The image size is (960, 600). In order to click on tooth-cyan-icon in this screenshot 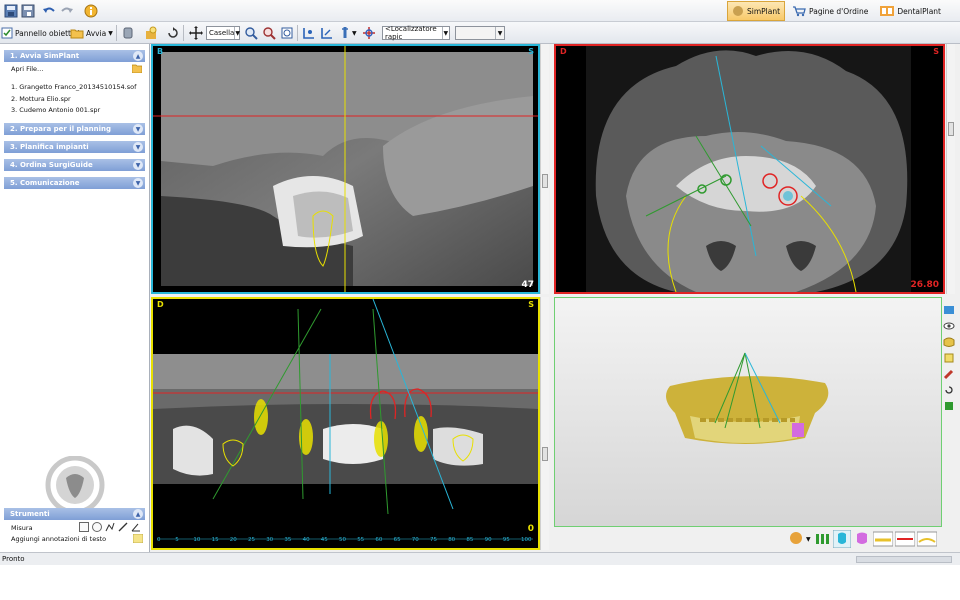, I will do `click(841, 539)`.